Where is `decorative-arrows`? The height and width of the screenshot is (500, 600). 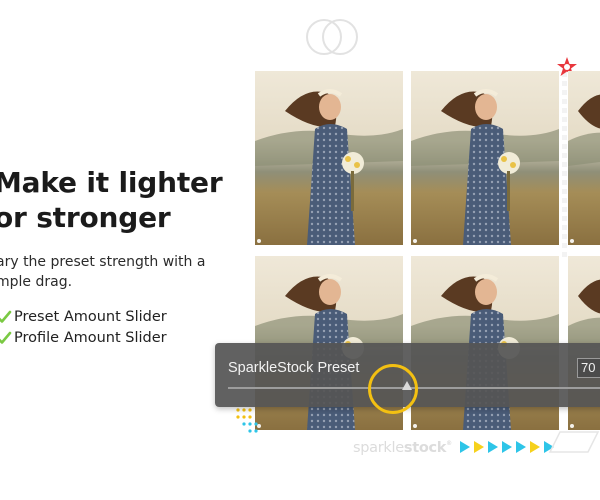 decorative-arrows is located at coordinates (507, 447).